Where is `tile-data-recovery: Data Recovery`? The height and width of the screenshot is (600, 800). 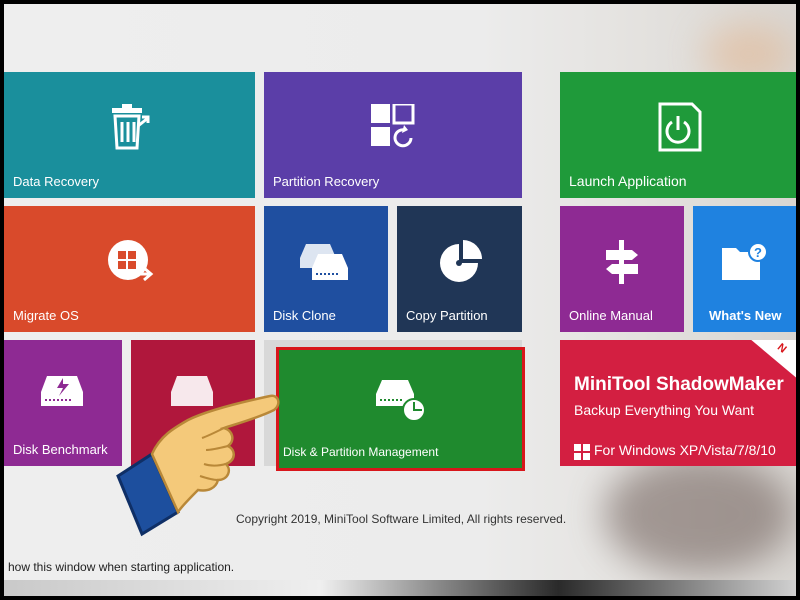 tile-data-recovery: Data Recovery is located at coordinates (129, 135).